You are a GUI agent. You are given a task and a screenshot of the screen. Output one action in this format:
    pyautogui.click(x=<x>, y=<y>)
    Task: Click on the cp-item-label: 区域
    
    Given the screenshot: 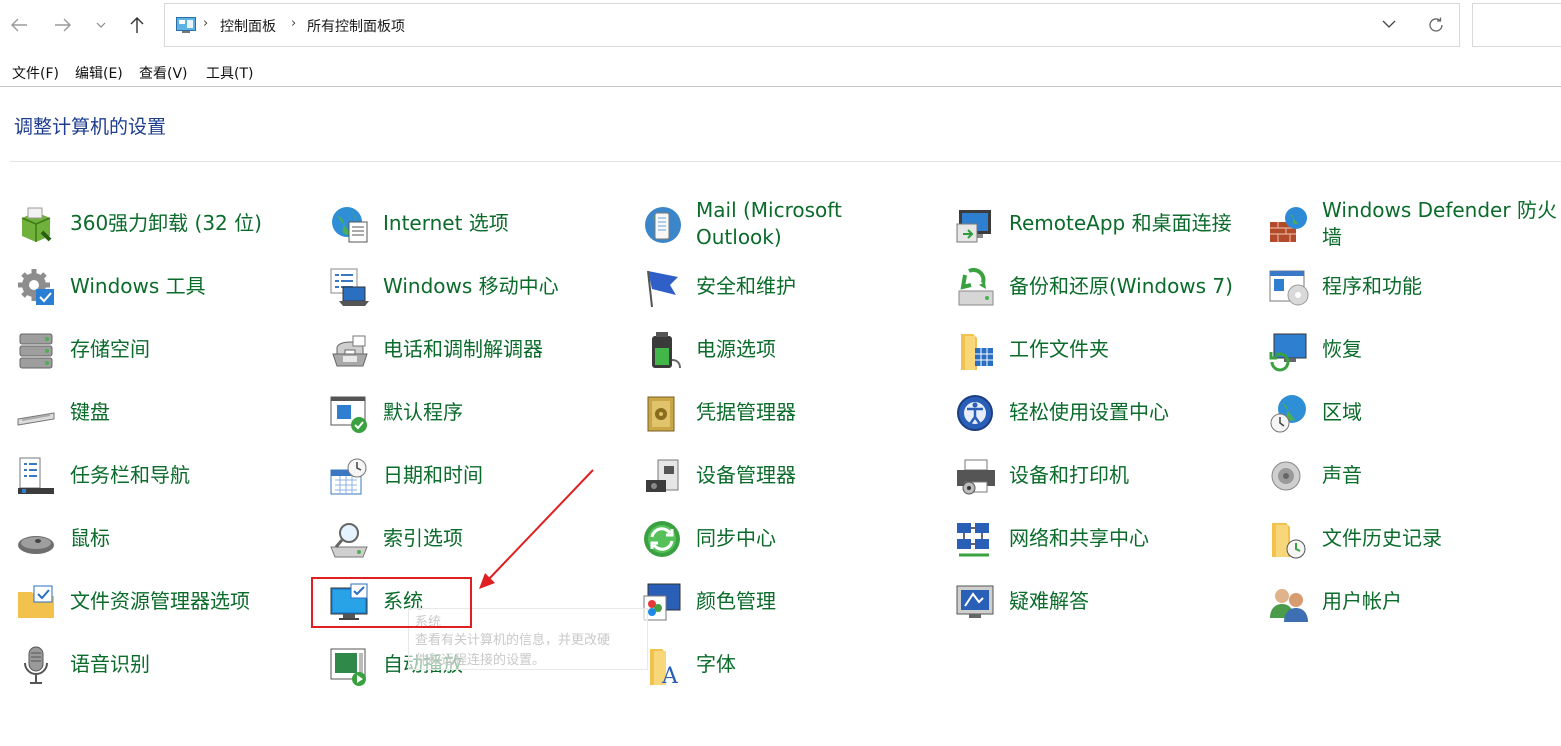 What is the action you would take?
    pyautogui.click(x=1342, y=412)
    